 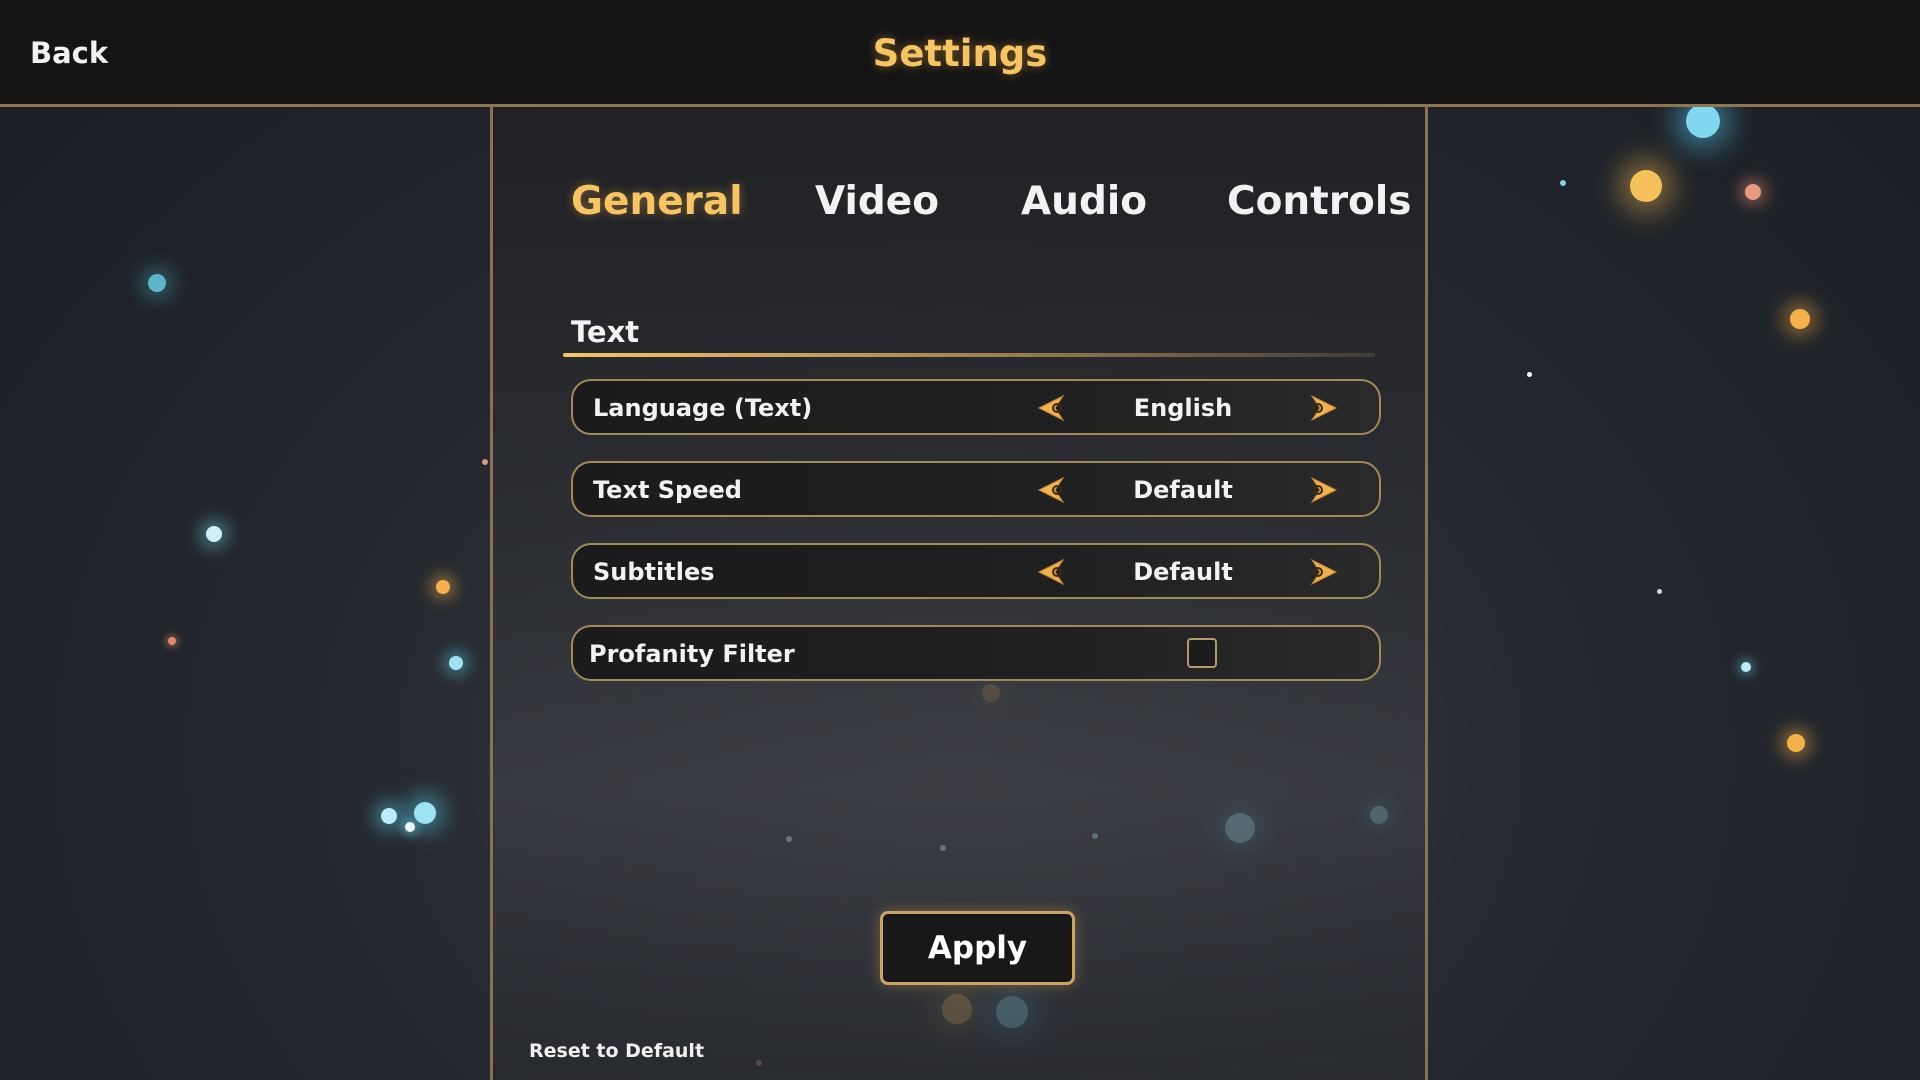 What do you see at coordinates (976, 489) in the screenshot?
I see `setting-row-text-speed: Text Speed Default` at bounding box center [976, 489].